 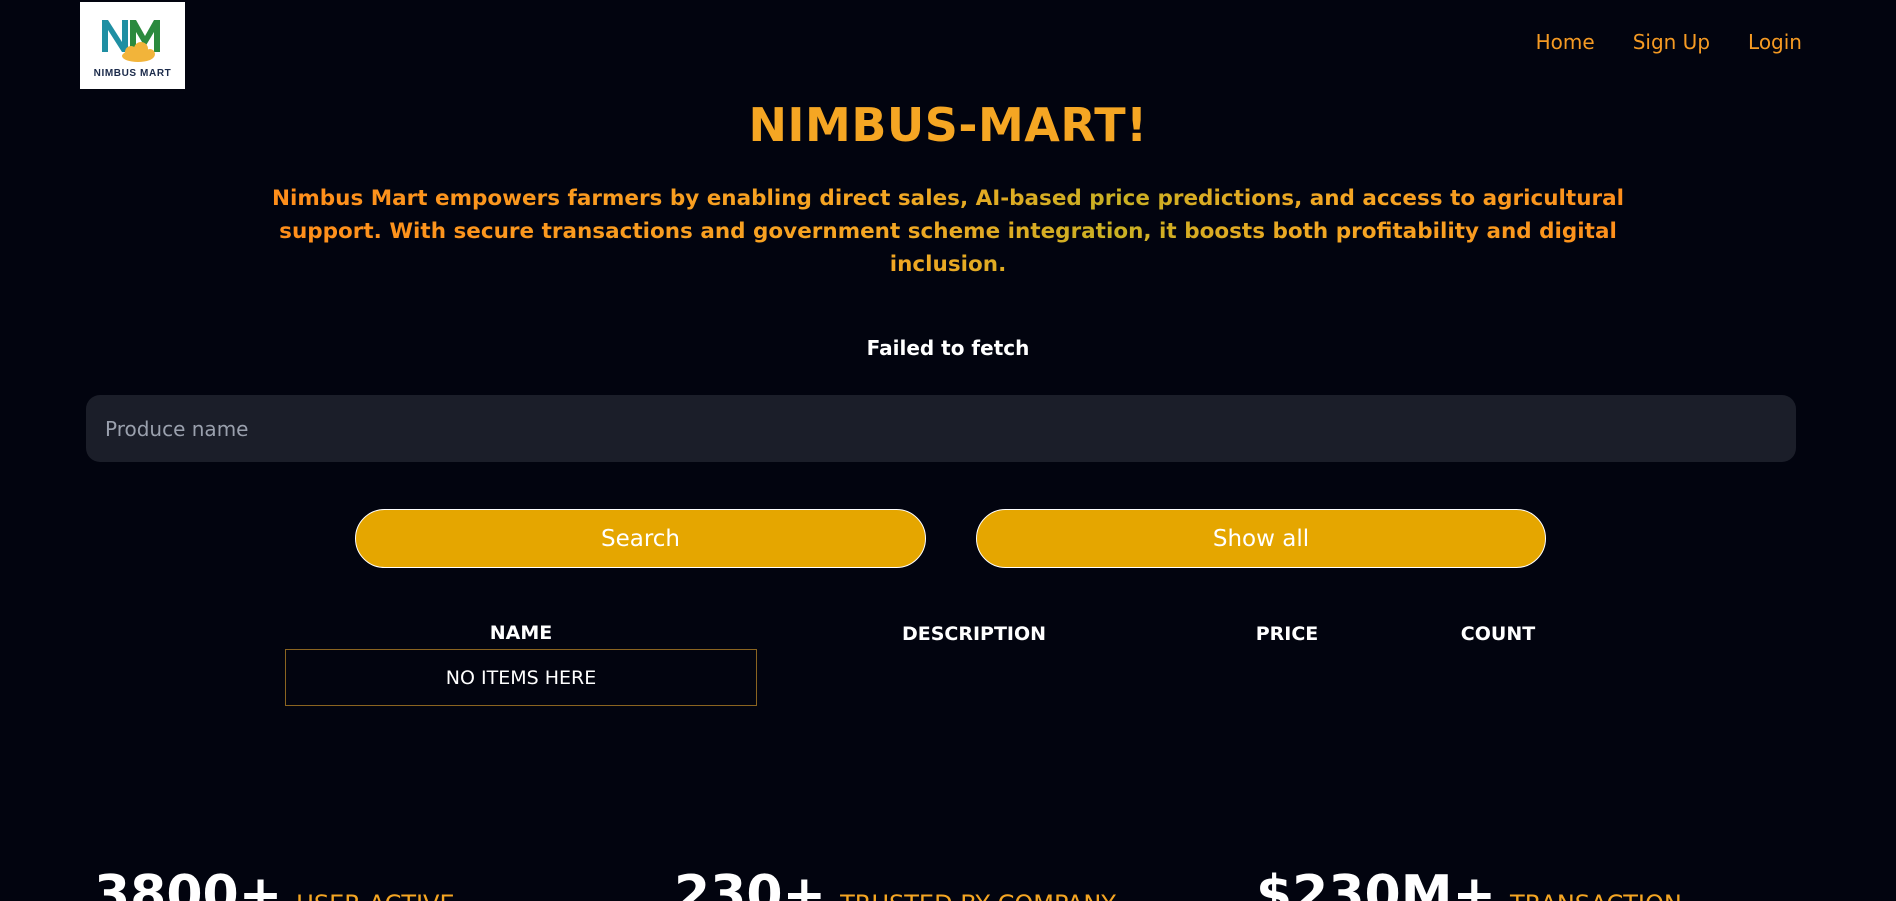 I want to click on stat-users: 3800+ USER ACTIVE, so click(x=274, y=883).